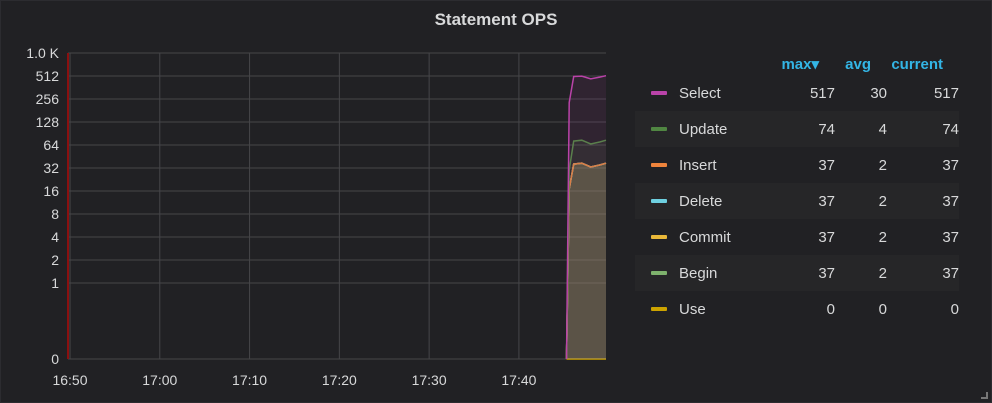  What do you see at coordinates (797, 201) in the screenshot?
I see `legend-item-delete: Delete 37 2 37` at bounding box center [797, 201].